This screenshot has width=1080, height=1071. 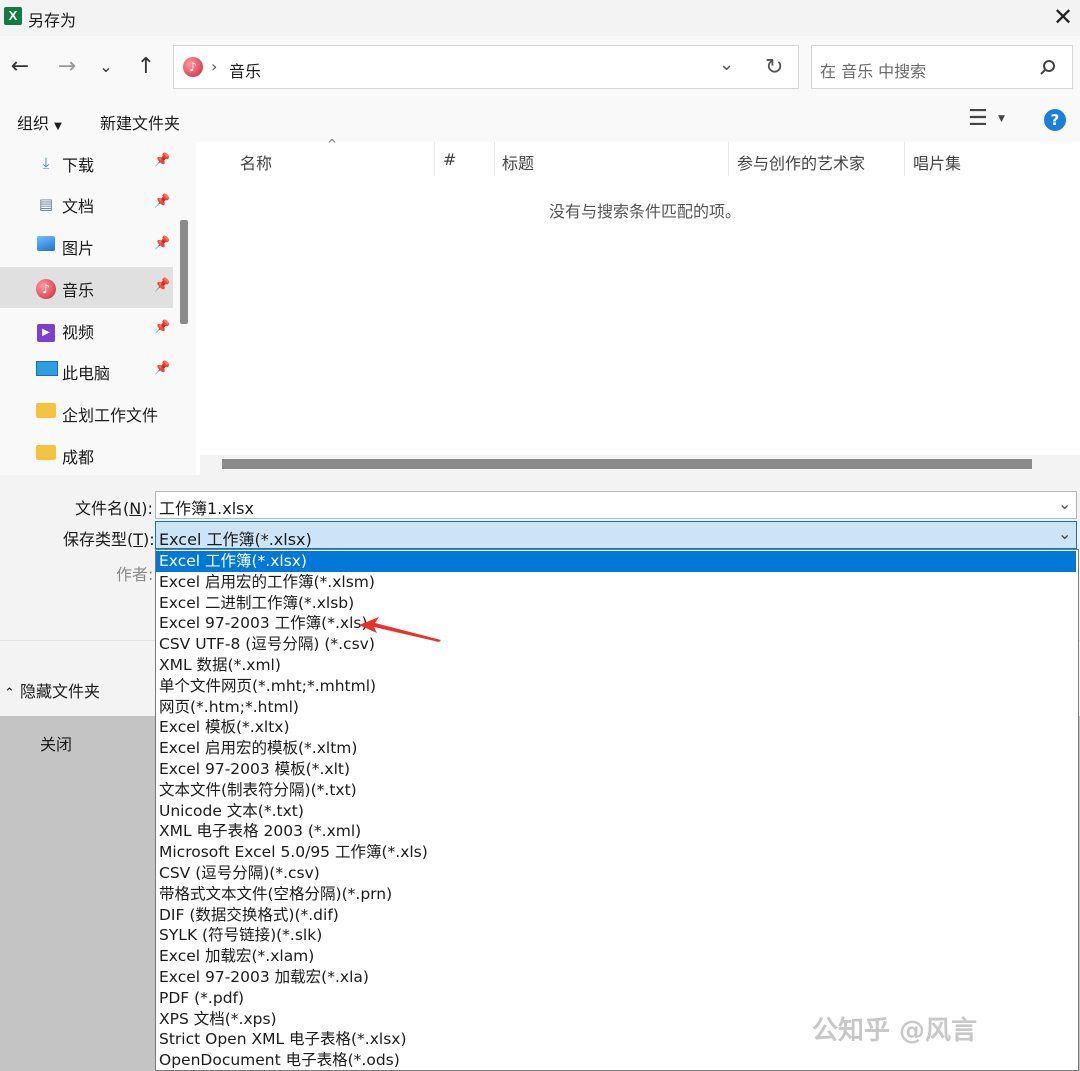 What do you see at coordinates (616, 831) in the screenshot?
I see `file-type-option: XML 电子表格 2003 (*.xml)` at bounding box center [616, 831].